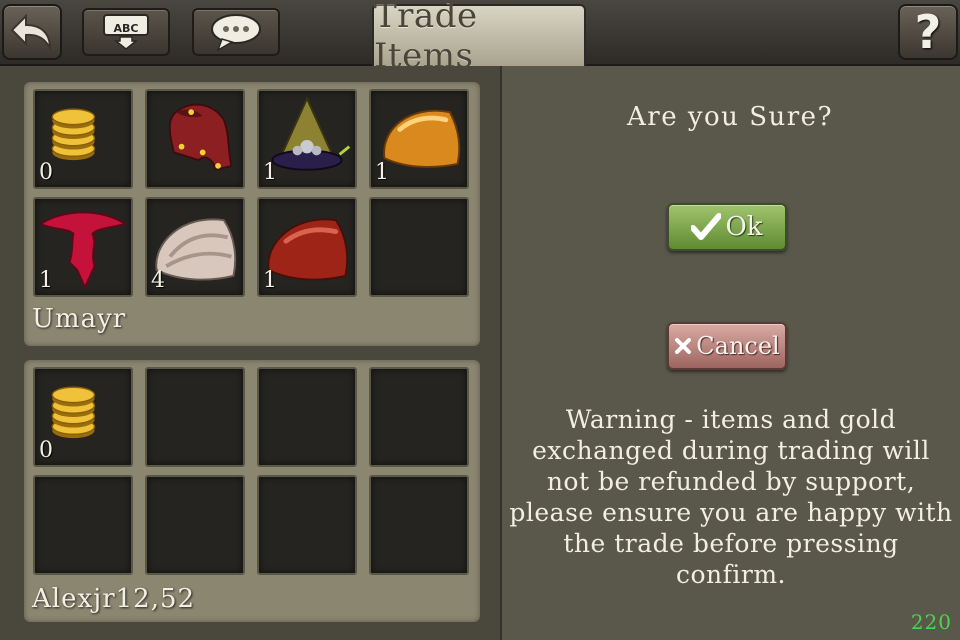  I want to click on player-name: Umayr, so click(79, 319).